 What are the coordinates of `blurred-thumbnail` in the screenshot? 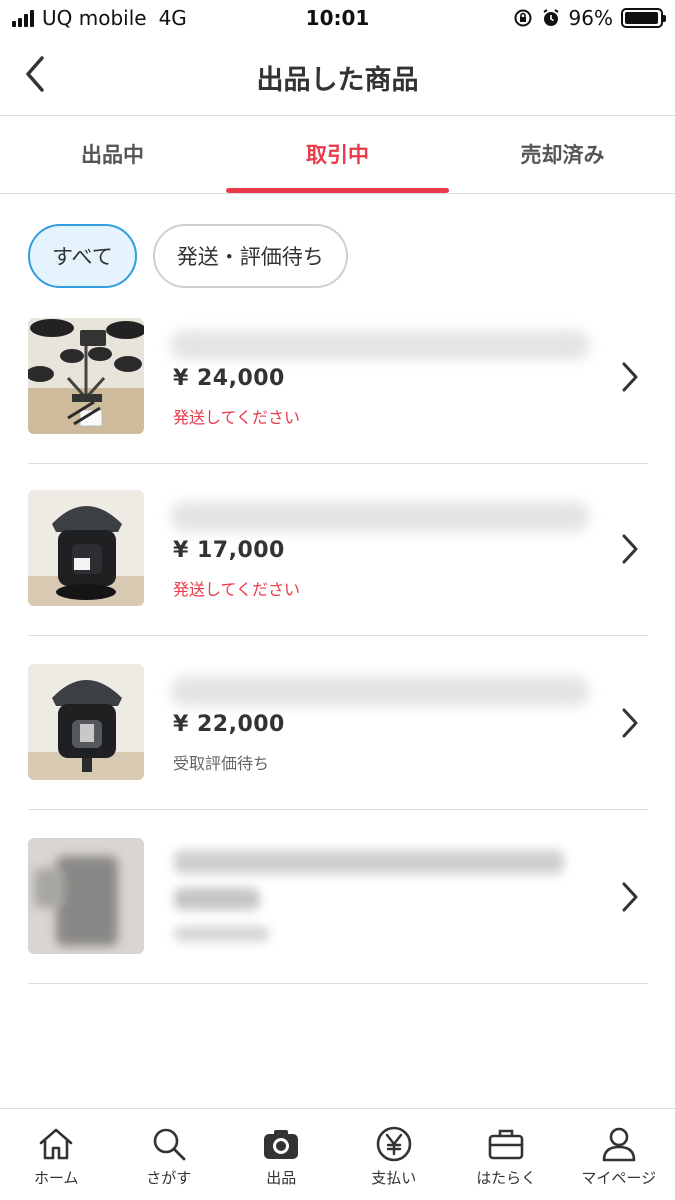 It's located at (86, 896).